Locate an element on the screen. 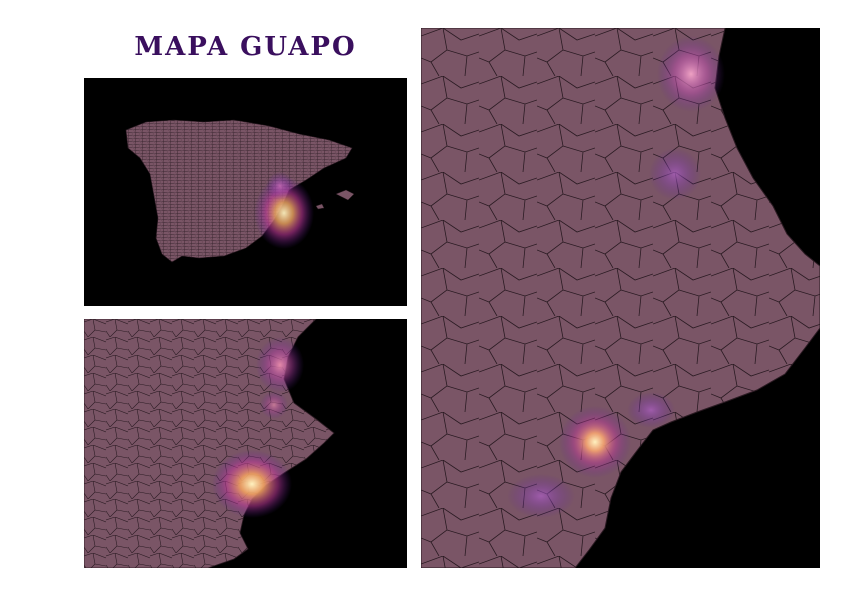 This screenshot has width=841, height=595. overview-map is located at coordinates (245, 192).